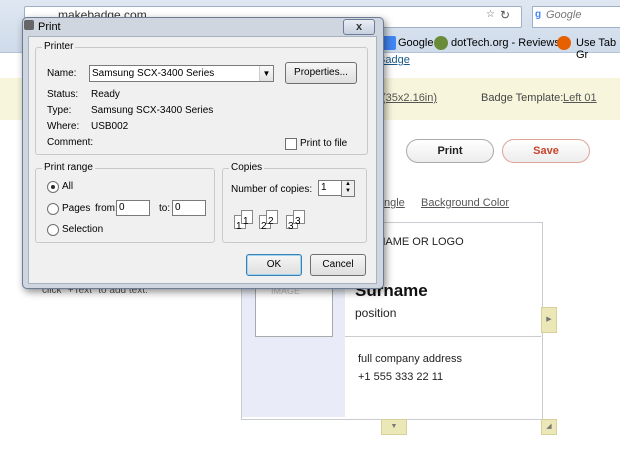  Describe the element at coordinates (165, 208) in the screenshot. I see `to-label: to:` at that location.